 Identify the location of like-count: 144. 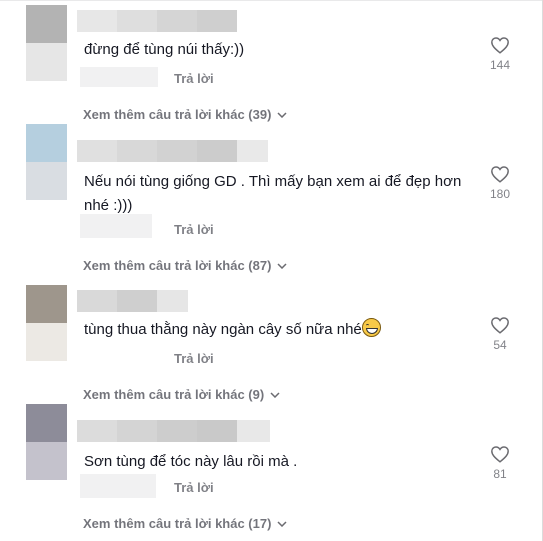
(500, 65).